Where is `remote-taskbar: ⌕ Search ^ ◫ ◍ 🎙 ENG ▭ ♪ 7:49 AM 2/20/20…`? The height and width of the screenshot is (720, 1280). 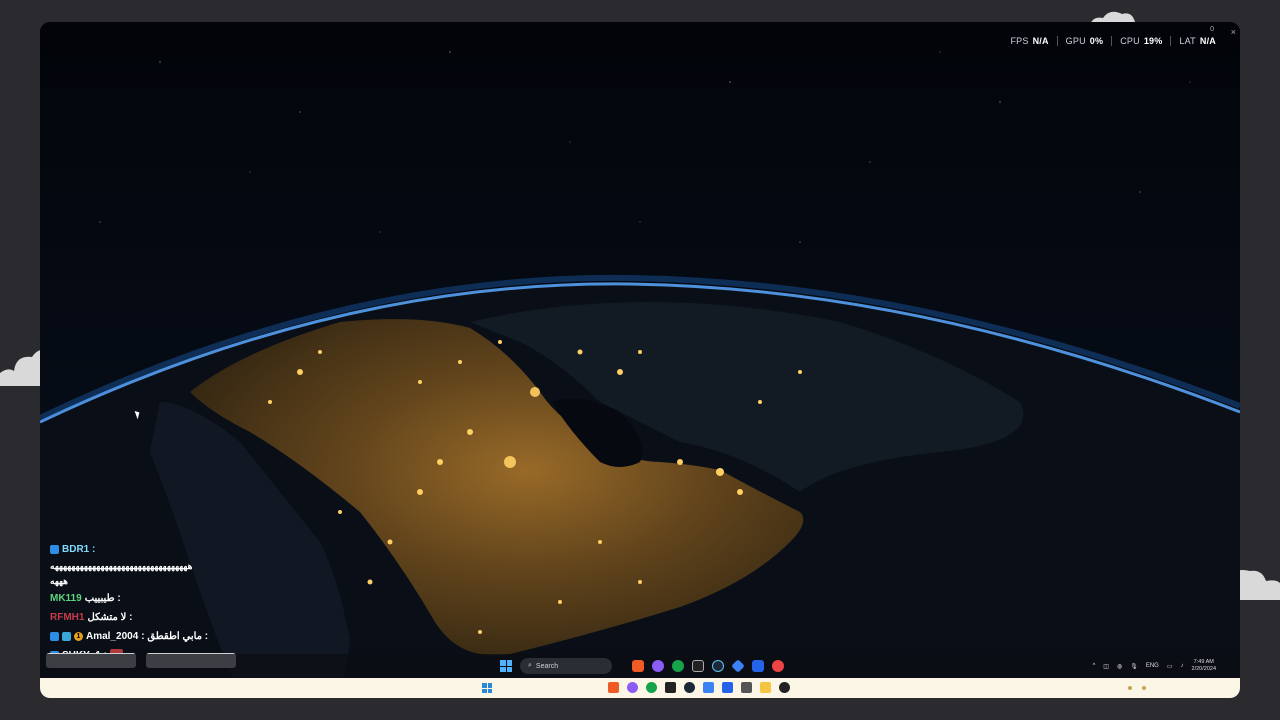
remote-taskbar: ⌕ Search ^ ◫ ◍ 🎙 ENG ▭ ♪ 7:49 AM 2/20/20… is located at coordinates (640, 667).